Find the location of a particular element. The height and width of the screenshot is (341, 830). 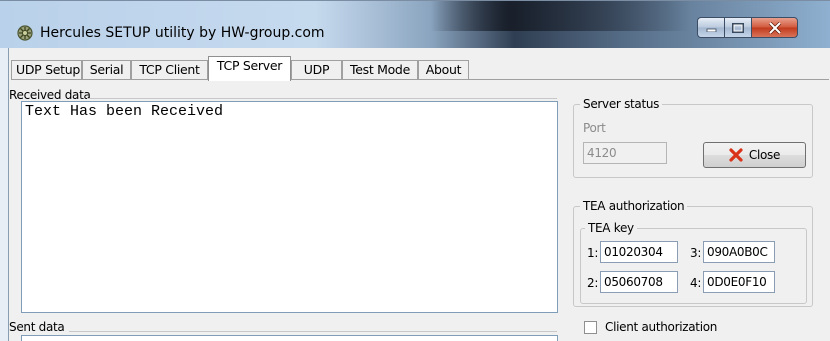

window-title: Hercules SETUP utility by HW-group.com is located at coordinates (182, 33).